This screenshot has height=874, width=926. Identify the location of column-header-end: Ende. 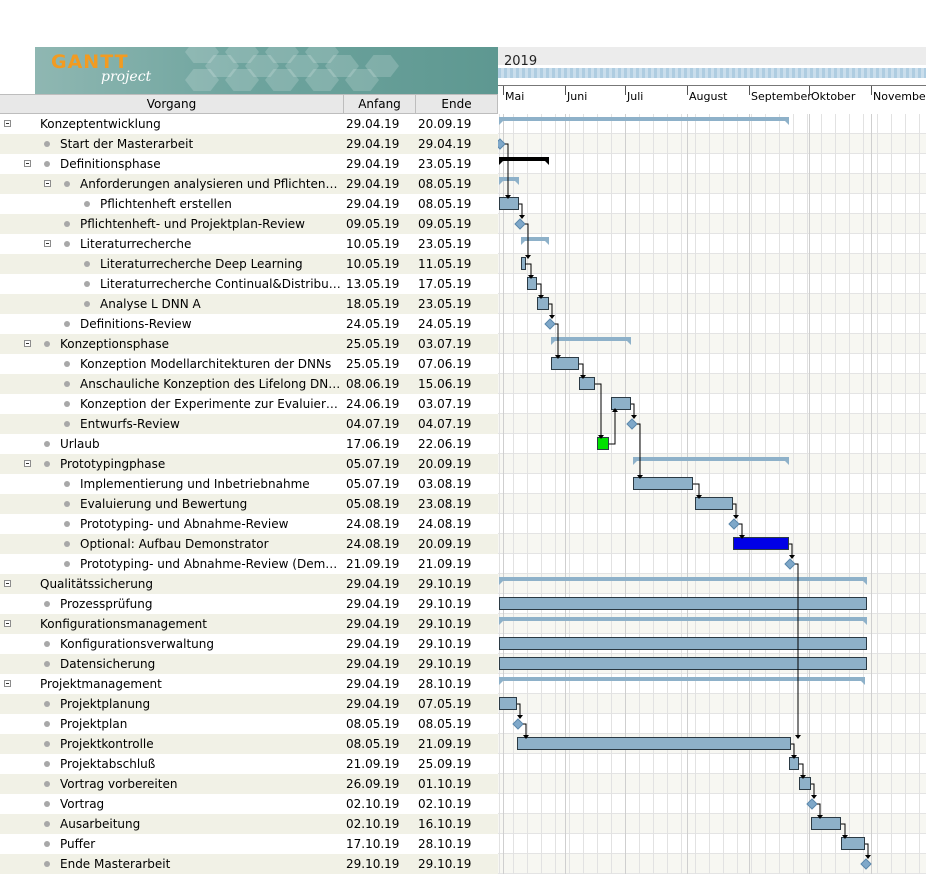
(457, 104).